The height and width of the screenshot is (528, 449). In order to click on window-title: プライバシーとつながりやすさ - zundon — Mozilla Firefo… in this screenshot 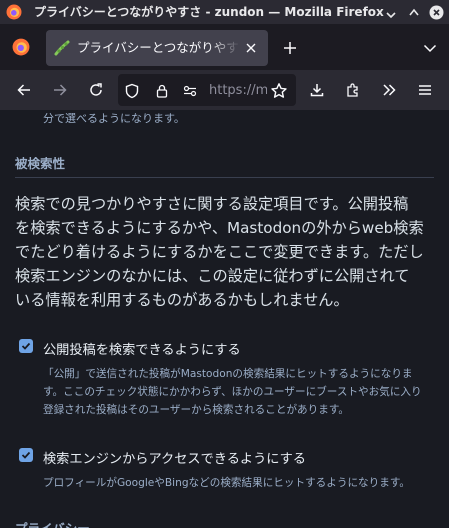, I will do `click(209, 12)`.